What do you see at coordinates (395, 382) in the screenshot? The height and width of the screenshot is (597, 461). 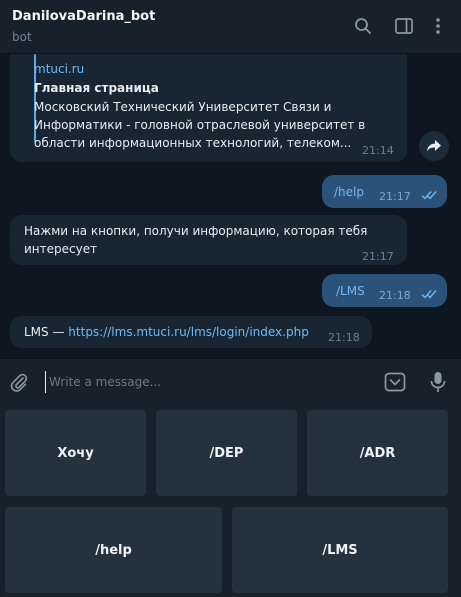 I see `bot-keyboard-icon` at bounding box center [395, 382].